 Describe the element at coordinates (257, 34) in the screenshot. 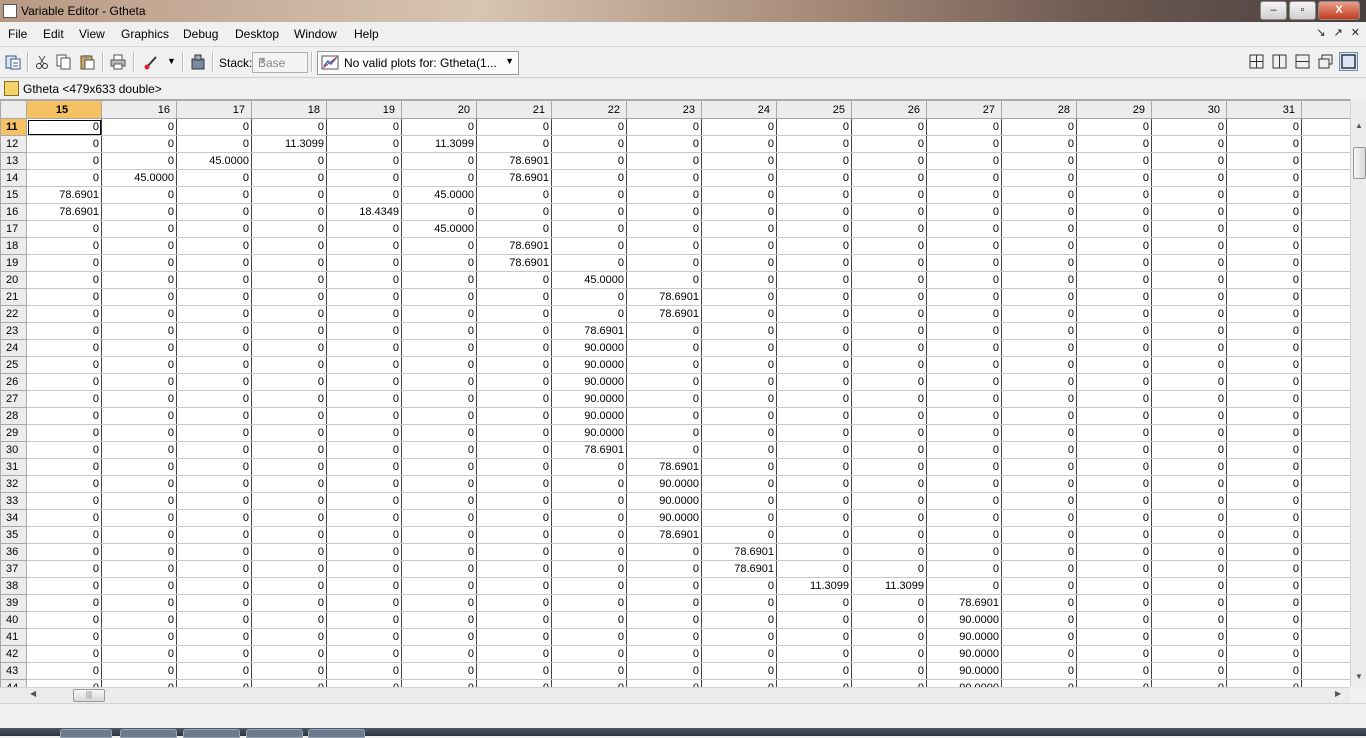

I see `menu-desktop: Desktop` at that location.